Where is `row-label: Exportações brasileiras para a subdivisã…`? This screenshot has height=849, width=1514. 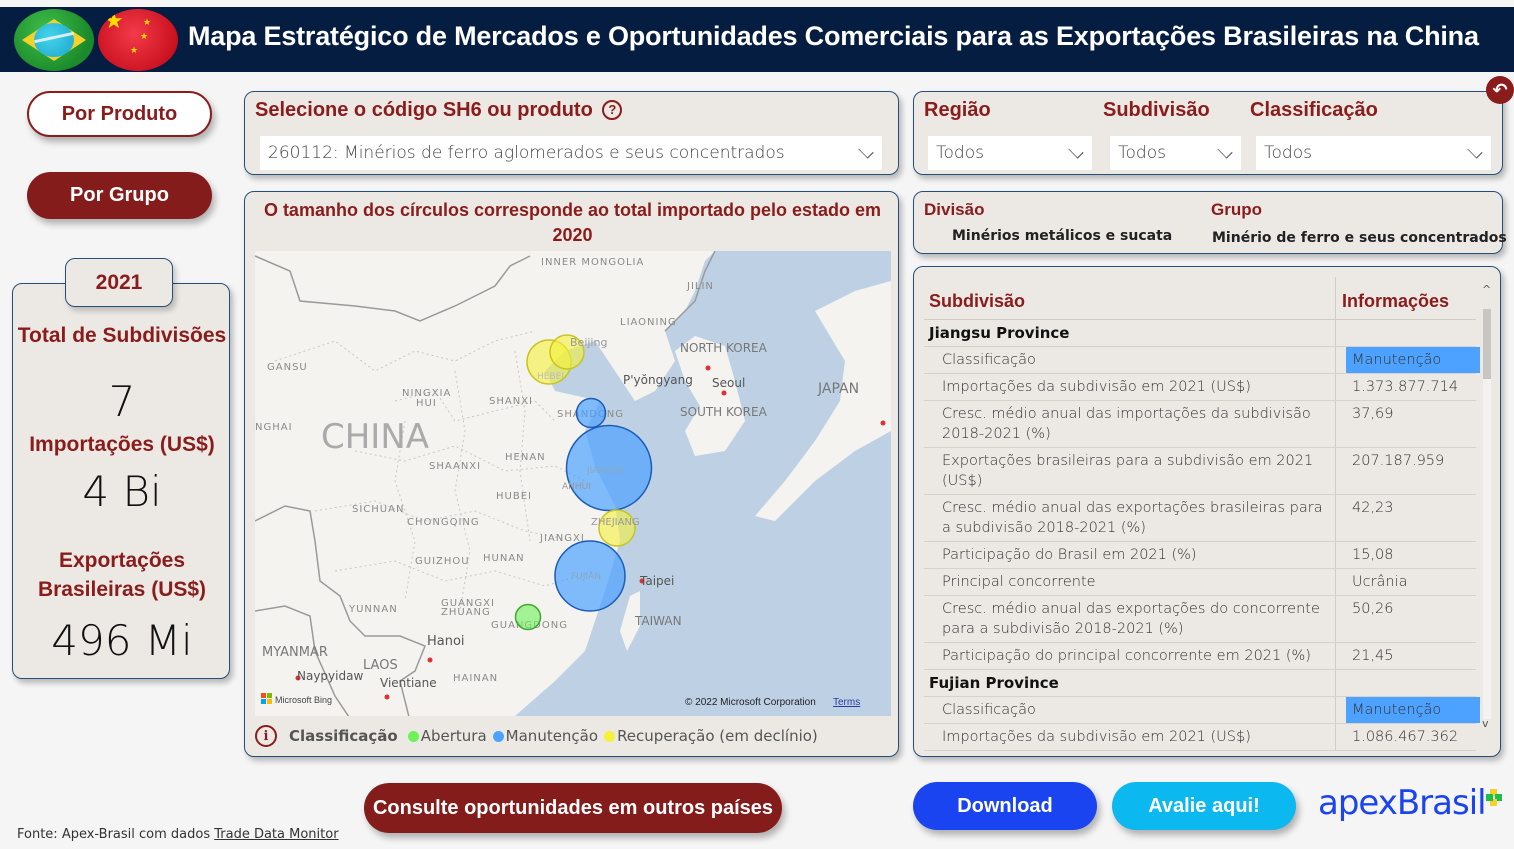
row-label: Exportações brasileiras para a subdivisã… is located at coordinates (1128, 471).